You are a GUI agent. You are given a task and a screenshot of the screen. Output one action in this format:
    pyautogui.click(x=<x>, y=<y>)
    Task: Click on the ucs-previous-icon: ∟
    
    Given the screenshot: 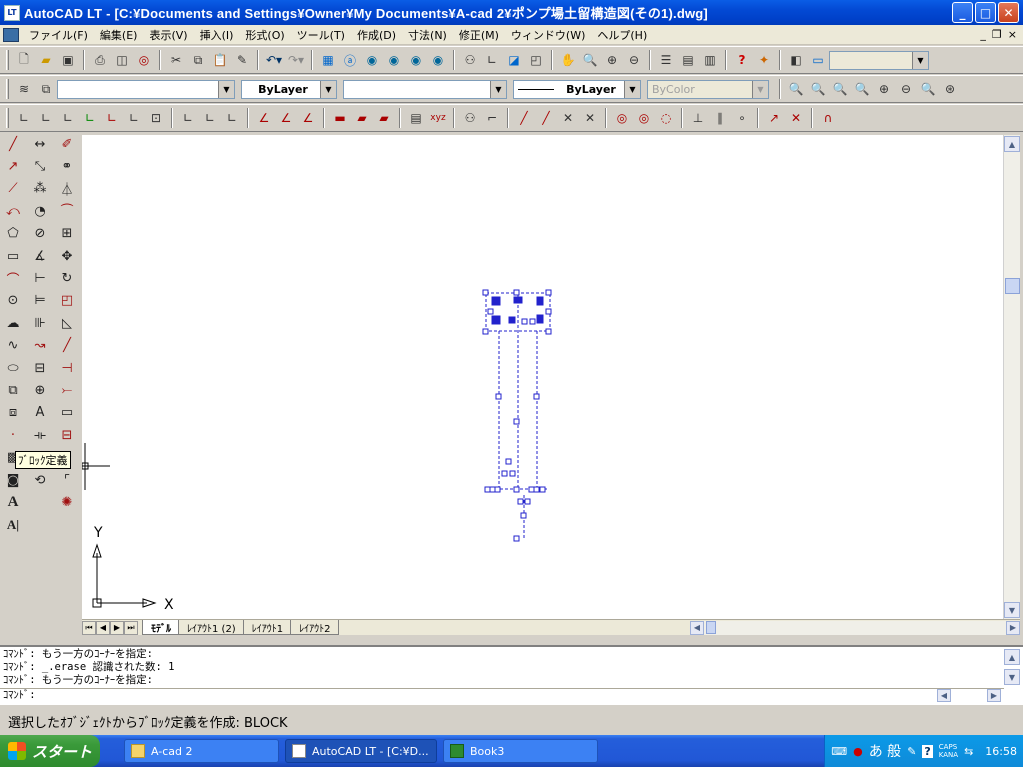 What is the action you would take?
    pyautogui.click(x=46, y=118)
    